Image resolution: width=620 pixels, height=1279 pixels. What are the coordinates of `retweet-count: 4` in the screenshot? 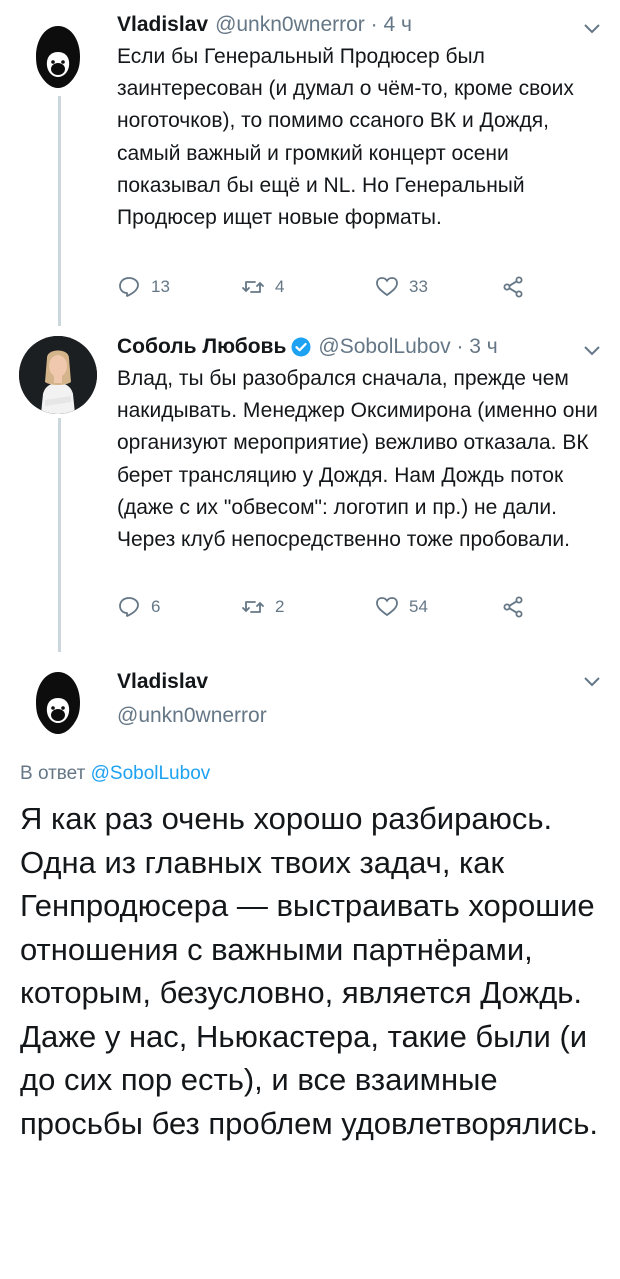 It's located at (280, 286).